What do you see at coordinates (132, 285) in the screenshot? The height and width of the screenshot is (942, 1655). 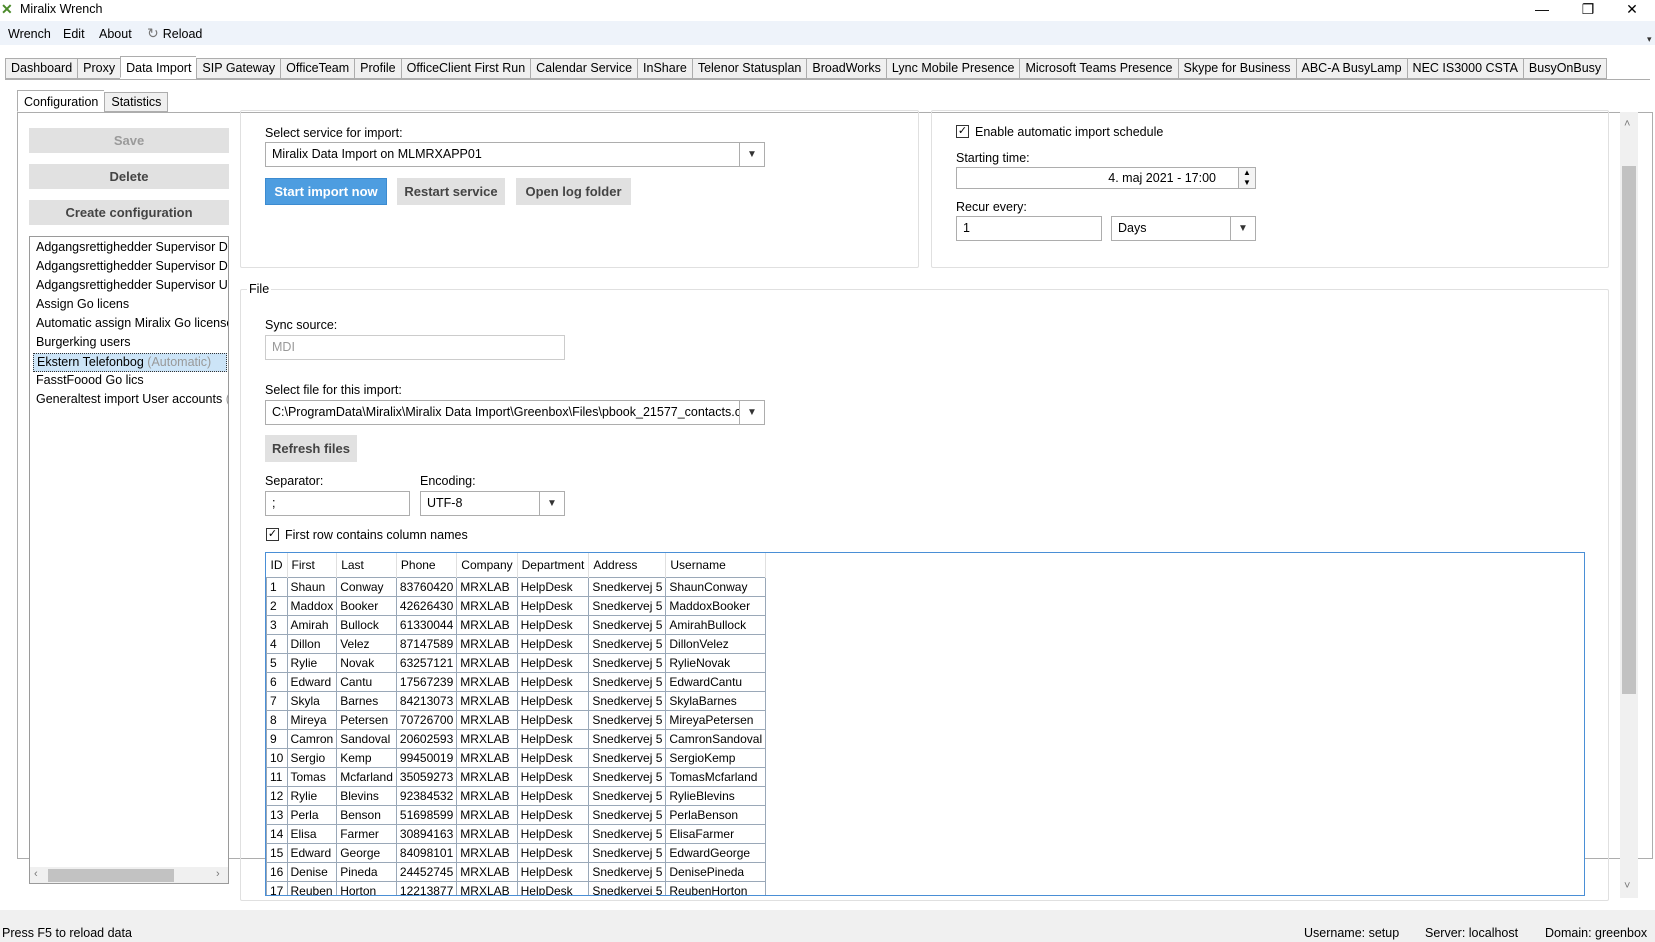 I see `config-list-item: Adgangsrettighedder Supervisor UK` at bounding box center [132, 285].